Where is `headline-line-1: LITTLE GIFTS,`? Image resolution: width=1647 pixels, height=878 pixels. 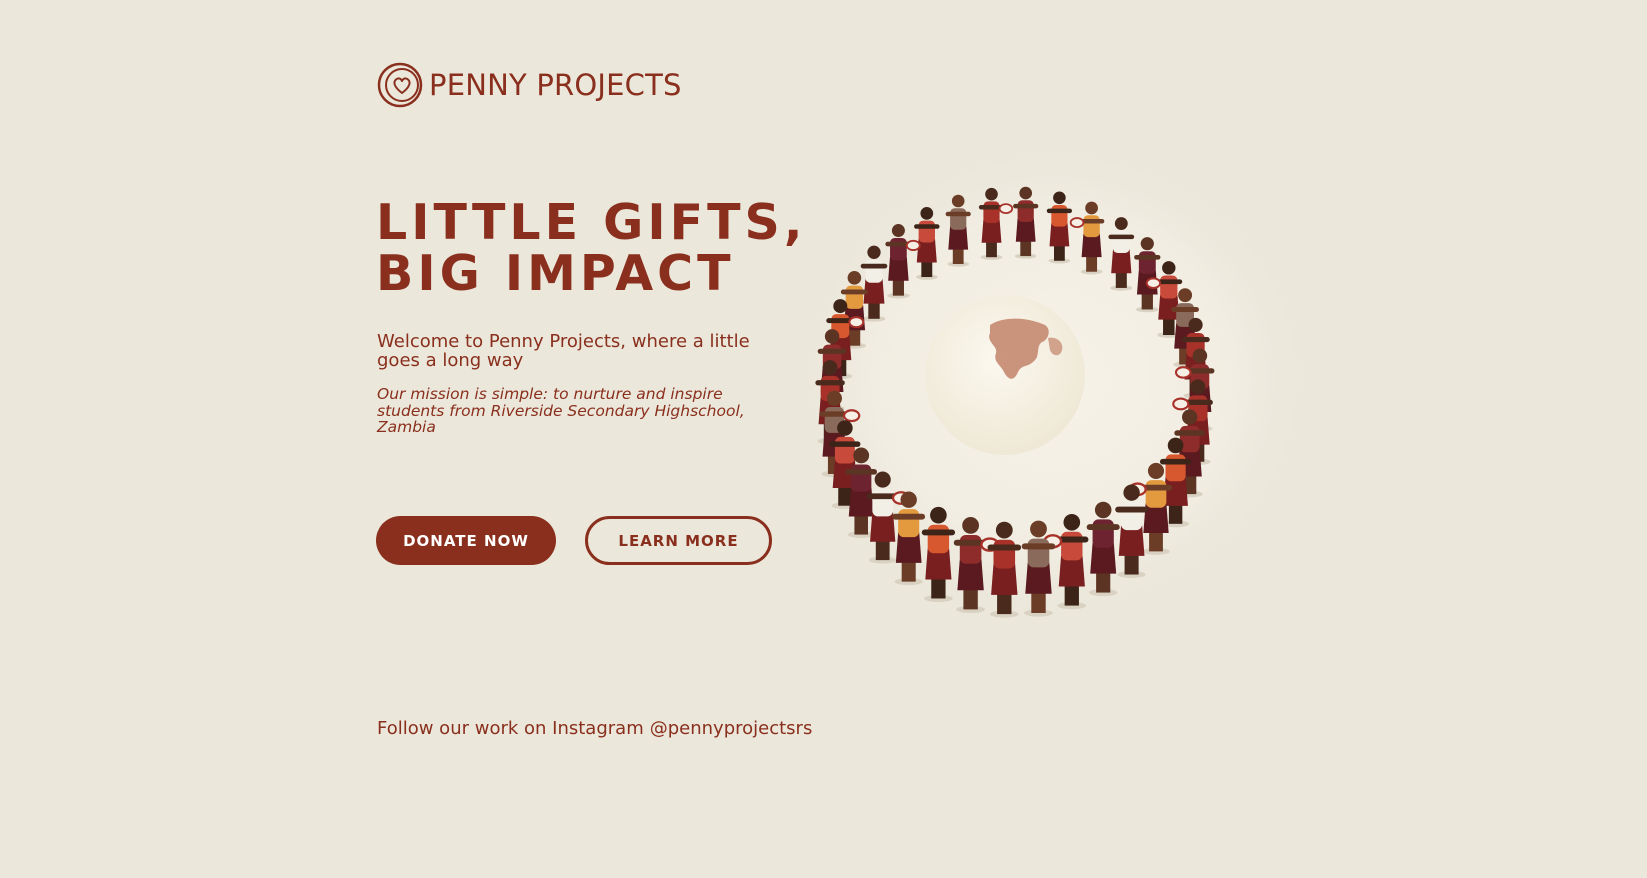
headline-line-1: LITTLE GIFTS, is located at coordinates (591, 222).